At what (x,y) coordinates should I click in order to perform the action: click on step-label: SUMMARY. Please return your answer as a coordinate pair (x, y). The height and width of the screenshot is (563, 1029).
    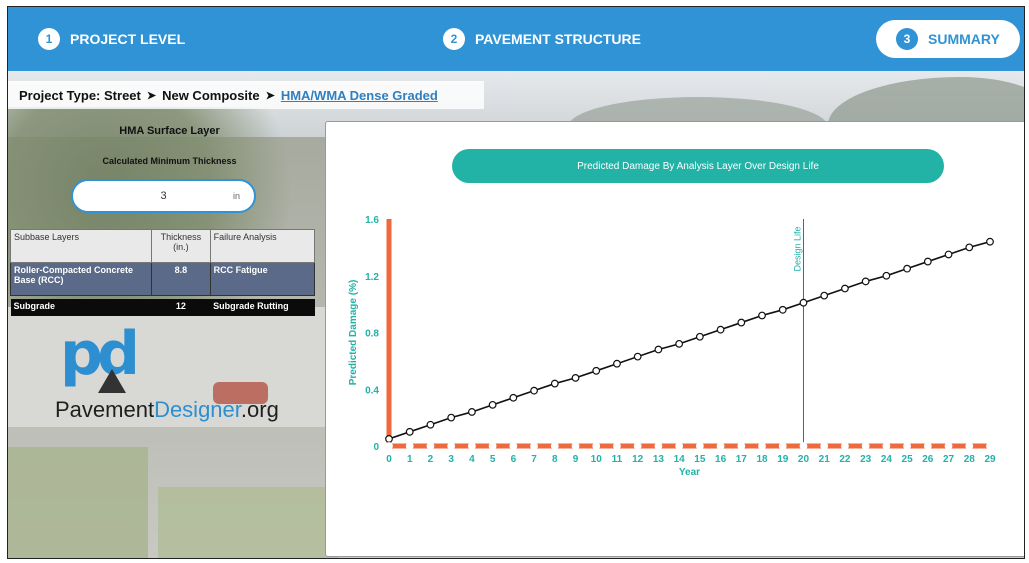
    Looking at the image, I should click on (964, 39).